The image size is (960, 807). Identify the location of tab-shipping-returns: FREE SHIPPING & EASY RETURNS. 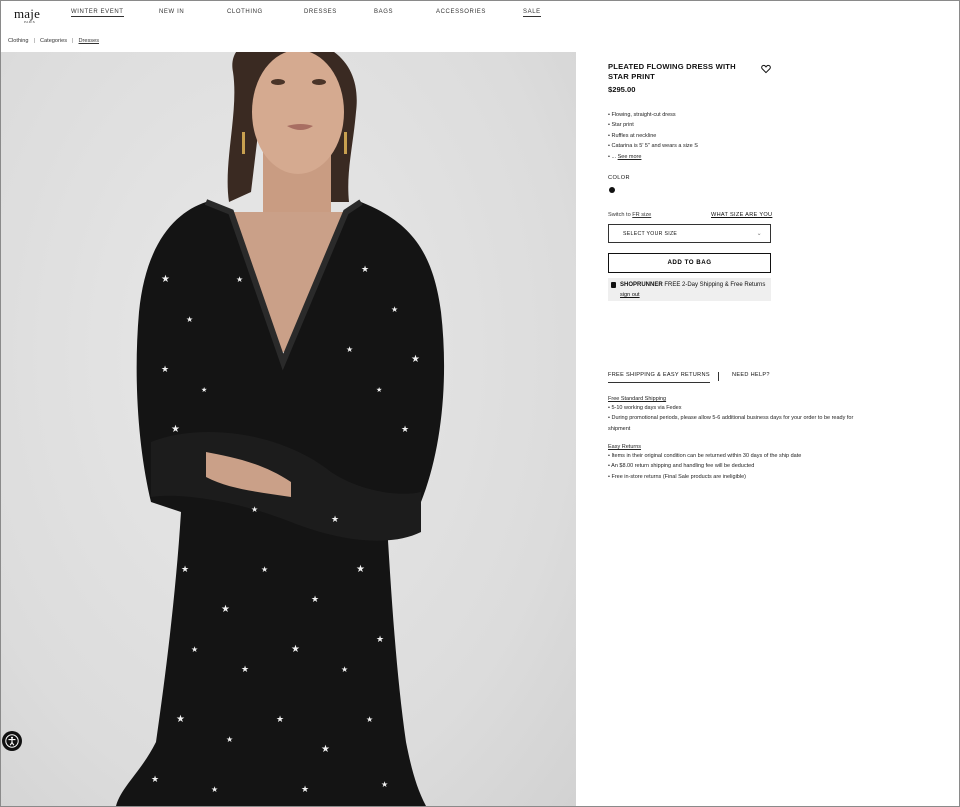
(659, 377).